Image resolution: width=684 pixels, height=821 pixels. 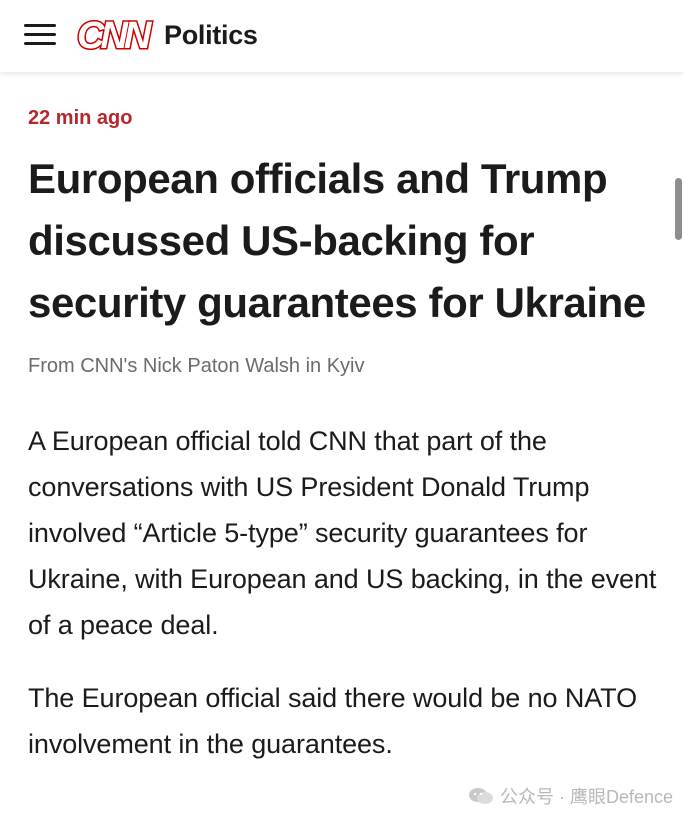 I want to click on top-nav-bar: CNN Politics, so click(x=342, y=36).